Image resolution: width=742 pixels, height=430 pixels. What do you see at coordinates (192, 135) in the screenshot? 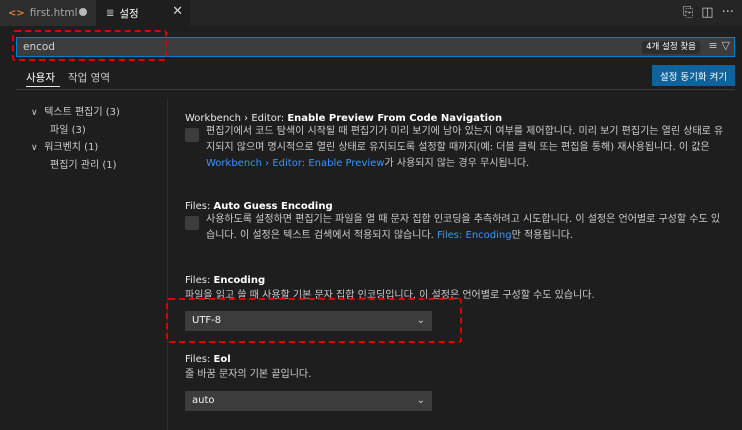
I see `enable-preview-checkbox` at bounding box center [192, 135].